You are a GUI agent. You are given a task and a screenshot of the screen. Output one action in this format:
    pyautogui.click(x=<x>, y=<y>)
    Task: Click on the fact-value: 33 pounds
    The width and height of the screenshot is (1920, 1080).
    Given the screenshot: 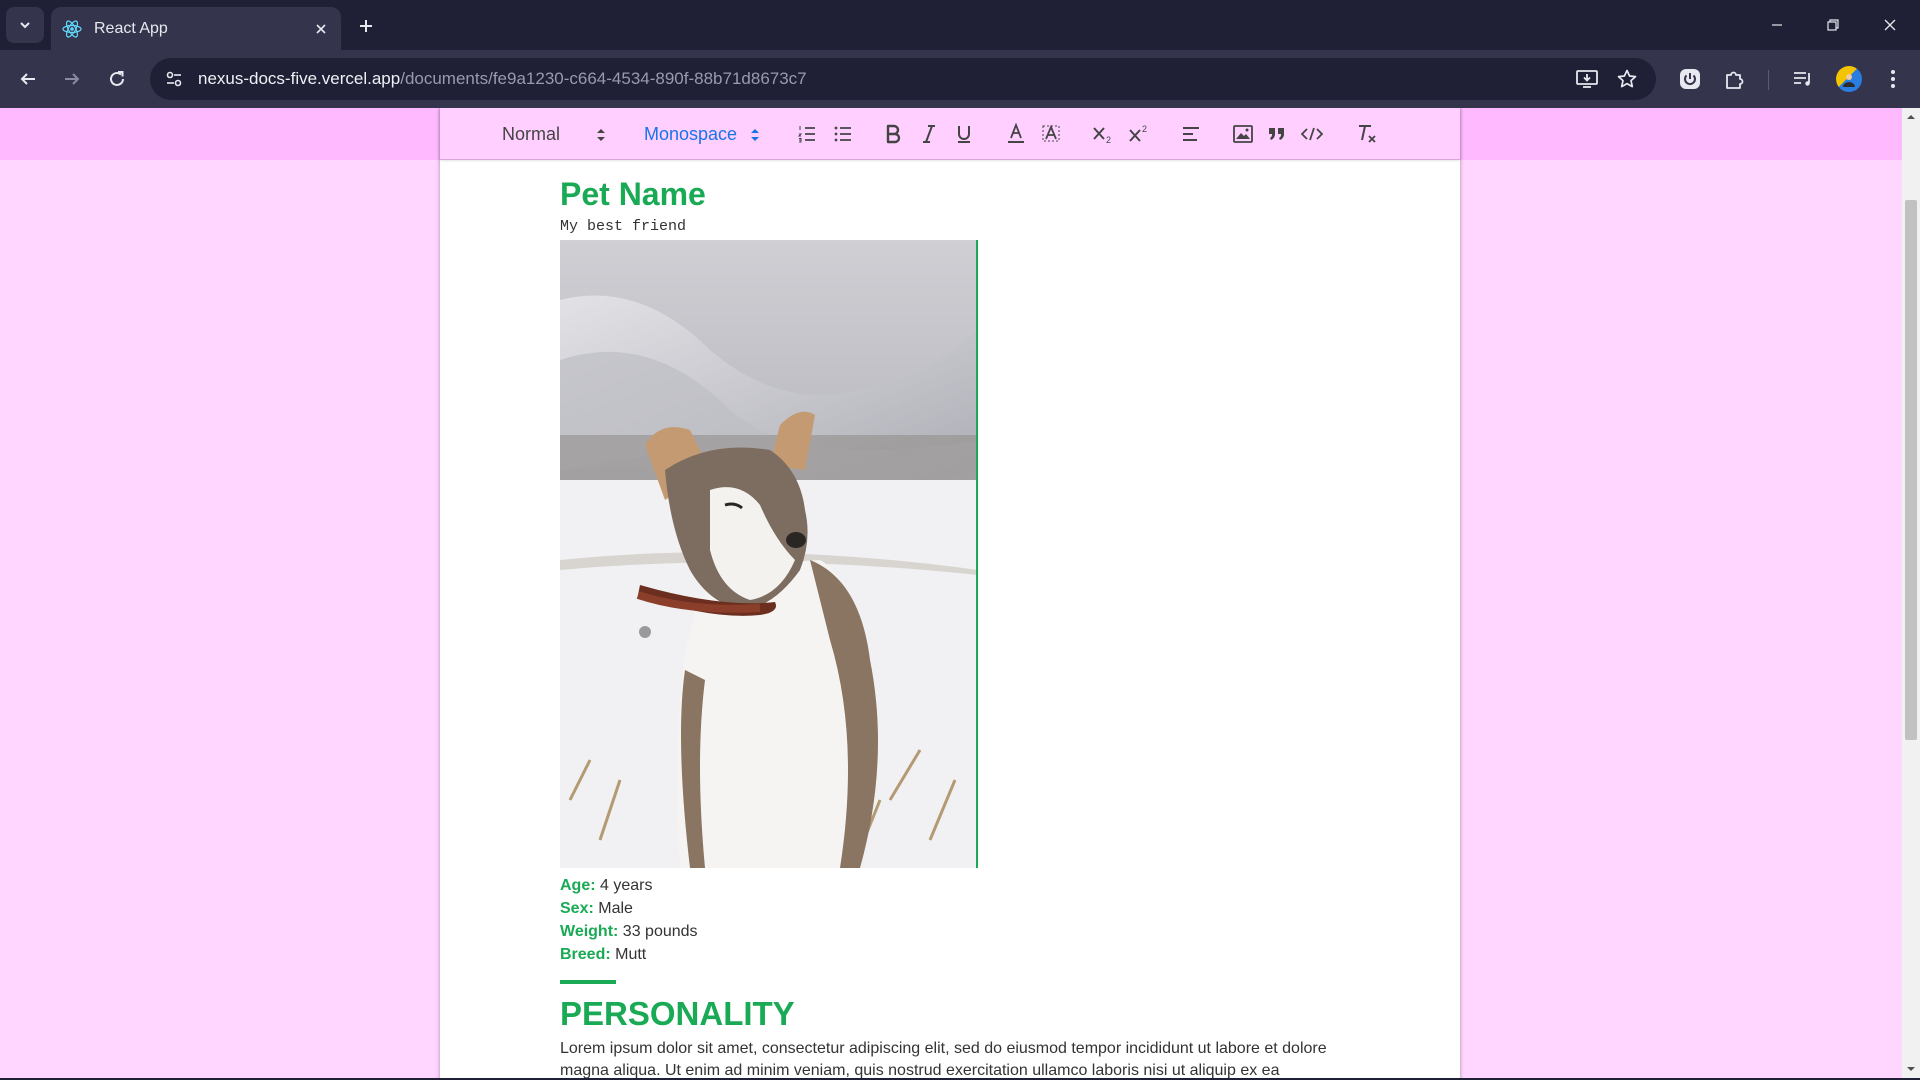 What is the action you would take?
    pyautogui.click(x=658, y=931)
    